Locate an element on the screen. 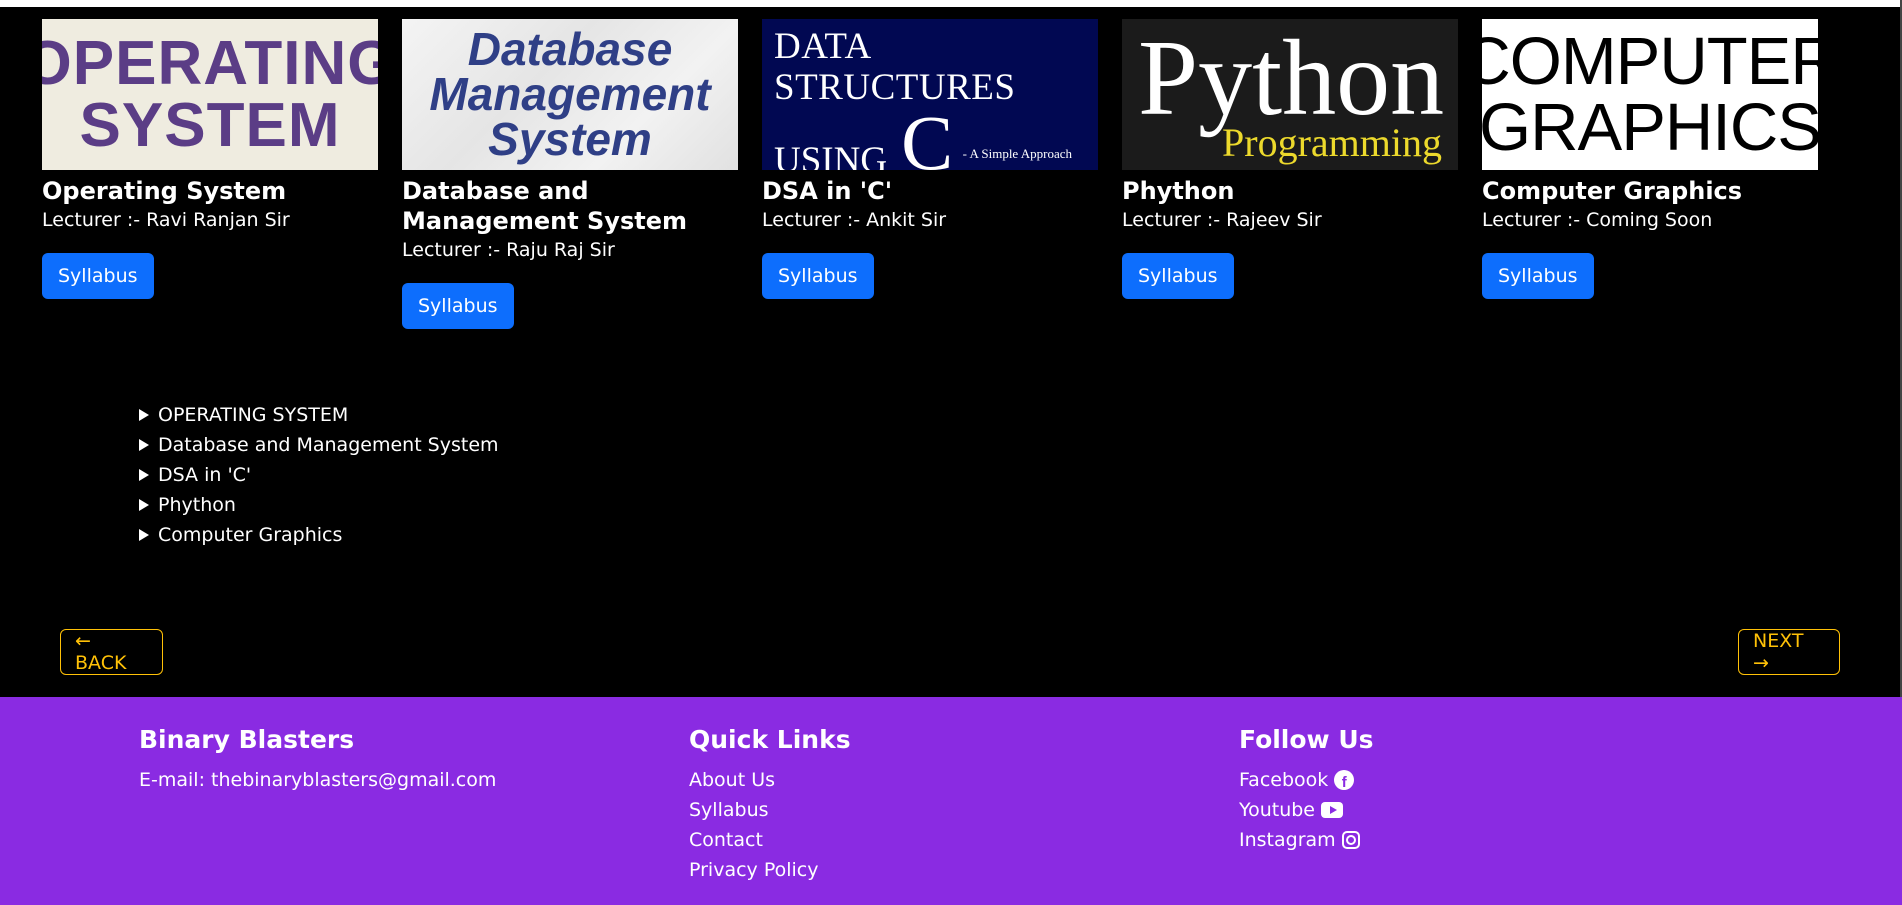  footer-link-facebook: Facebook f is located at coordinates (1306, 780).